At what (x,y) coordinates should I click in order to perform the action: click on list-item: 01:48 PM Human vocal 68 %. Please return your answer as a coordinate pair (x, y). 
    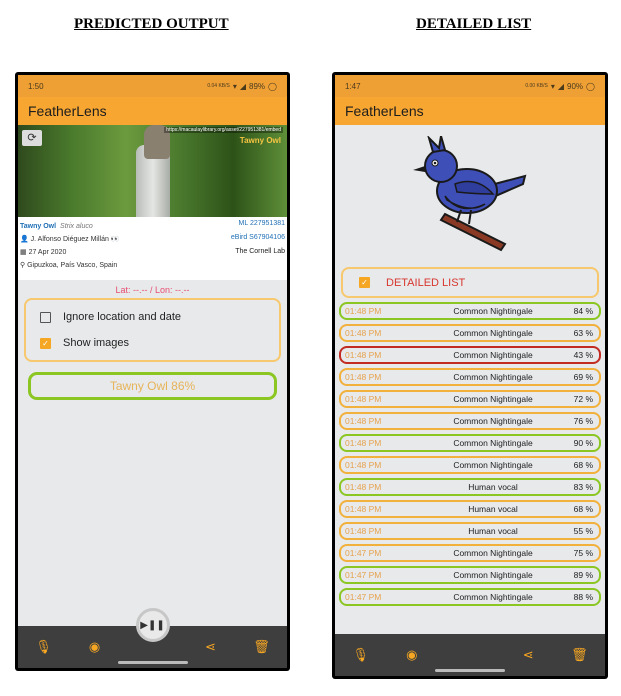
    Looking at the image, I should click on (470, 509).